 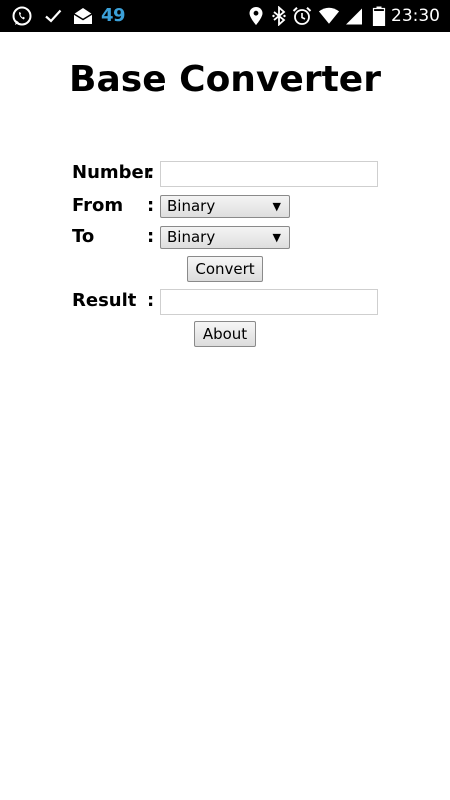 What do you see at coordinates (225, 237) in the screenshot?
I see `to-select: Binary ▼` at bounding box center [225, 237].